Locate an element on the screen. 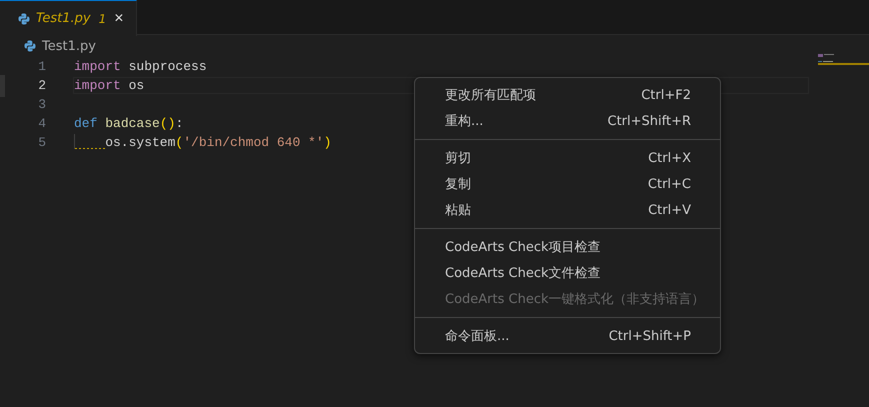 This screenshot has height=407, width=869. code-line: def badcase(): is located at coordinates (129, 123).